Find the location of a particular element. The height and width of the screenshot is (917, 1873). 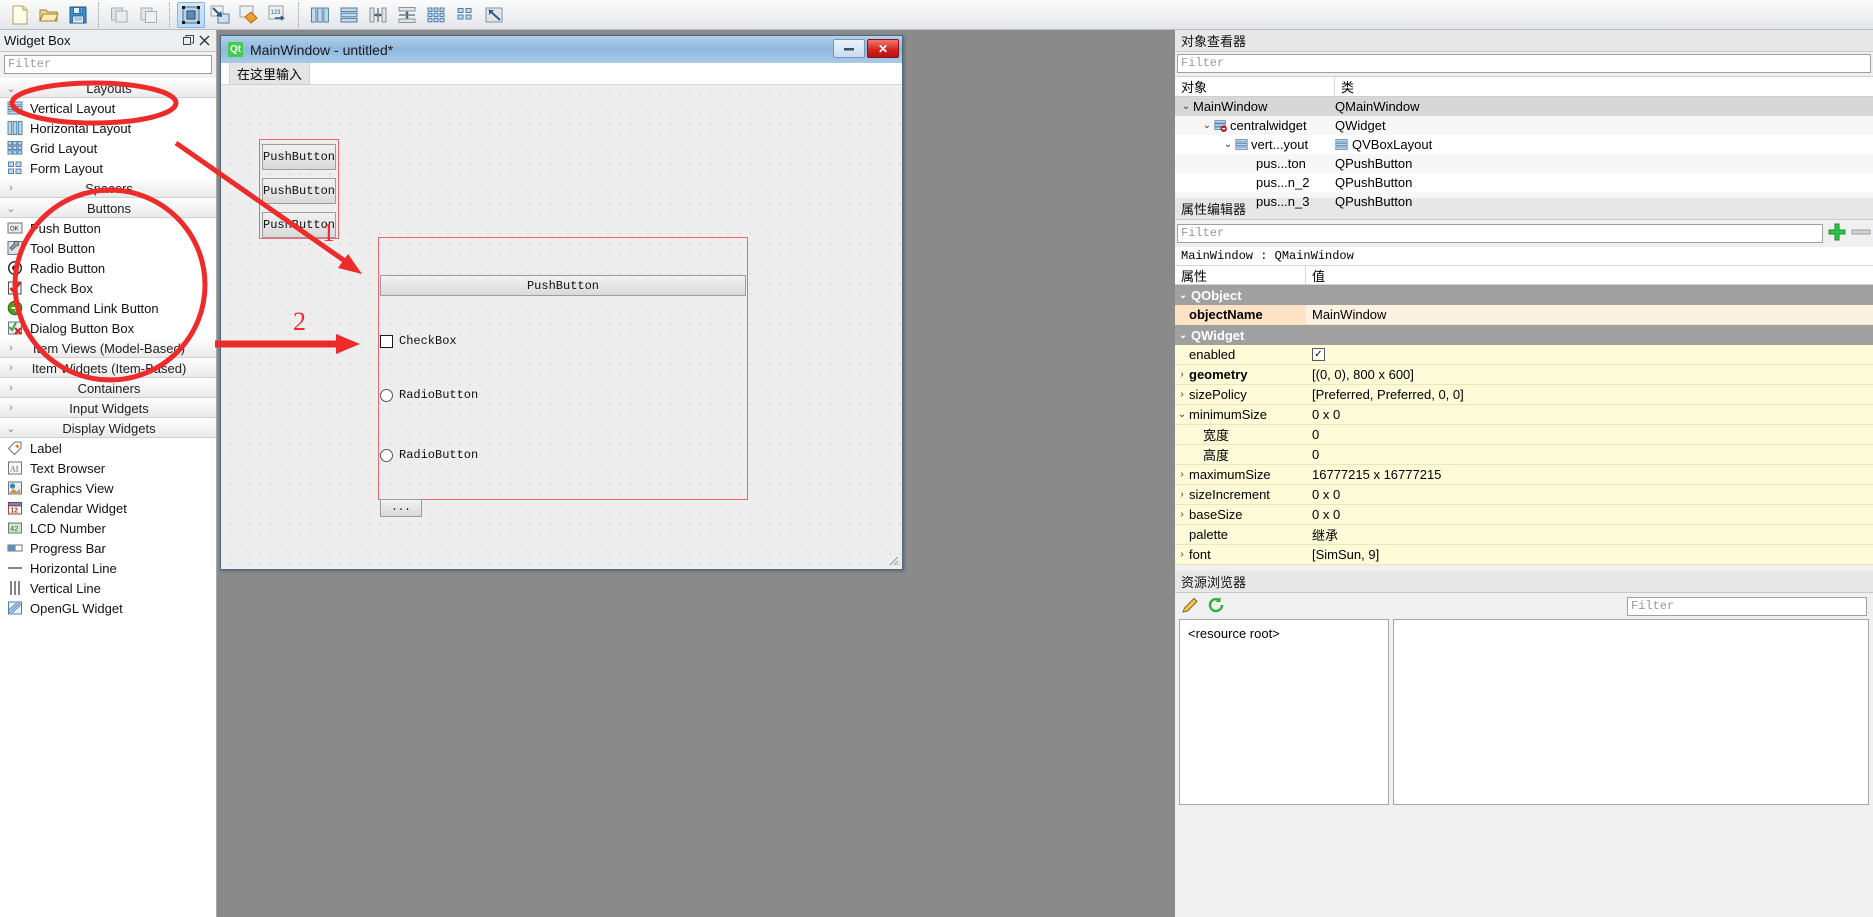

property-row: 高度 0 is located at coordinates (1524, 455).